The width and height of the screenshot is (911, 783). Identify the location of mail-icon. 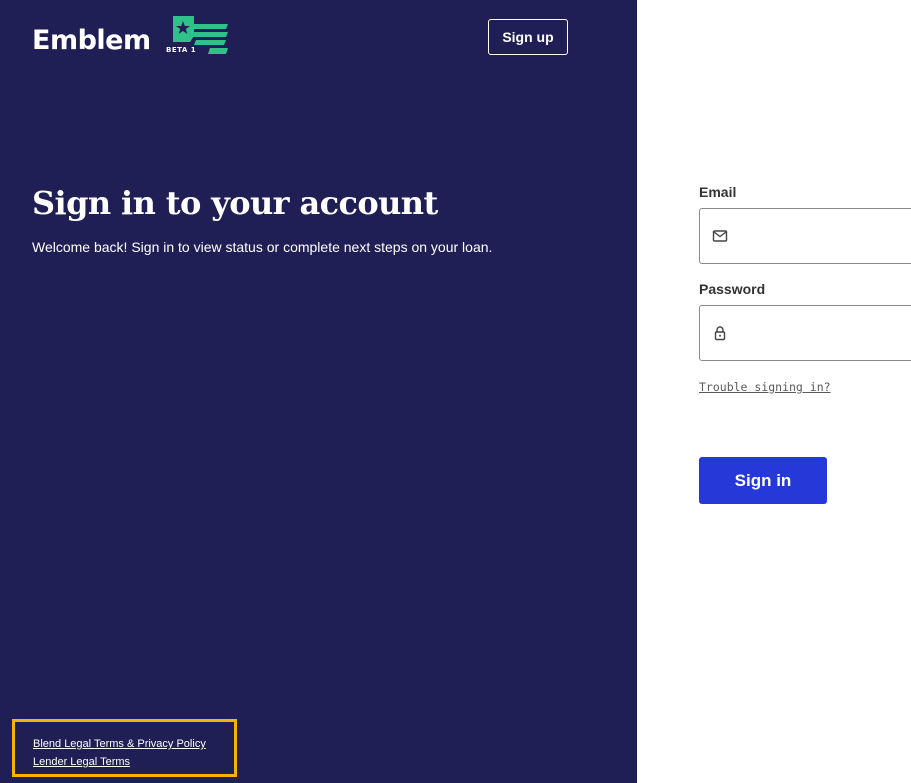
(720, 236).